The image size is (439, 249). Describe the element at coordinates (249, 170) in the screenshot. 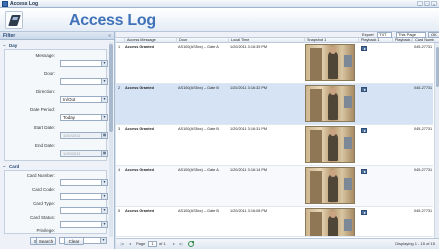

I see `local-time-cell: 1/20/2011 3:16:14 PM` at that location.